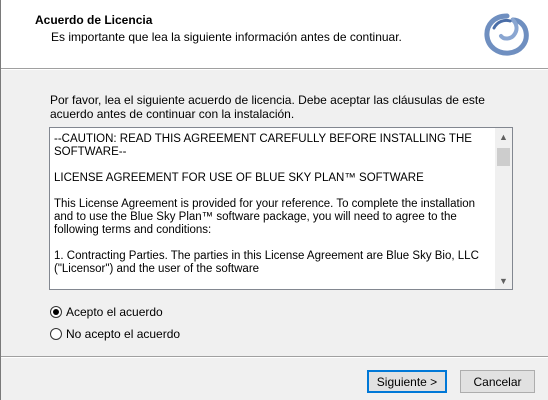  I want to click on scroll-down-icon: ▼, so click(503, 280).